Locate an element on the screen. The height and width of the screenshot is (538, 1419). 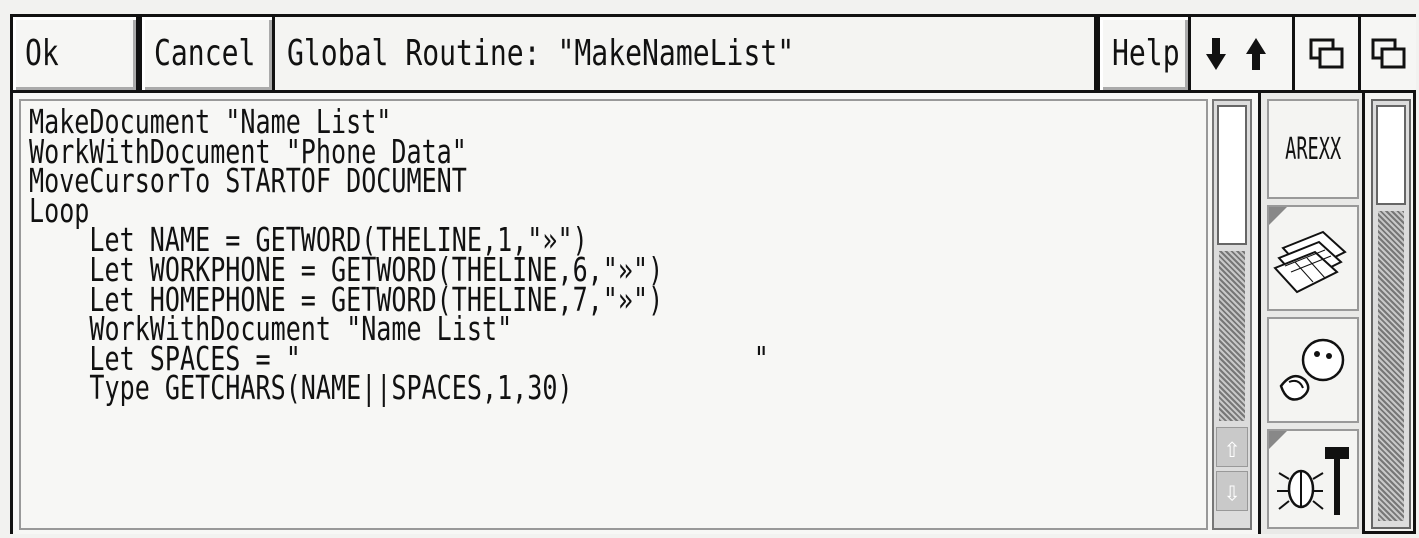
spreadsheet-icon is located at coordinates (1310, 262).